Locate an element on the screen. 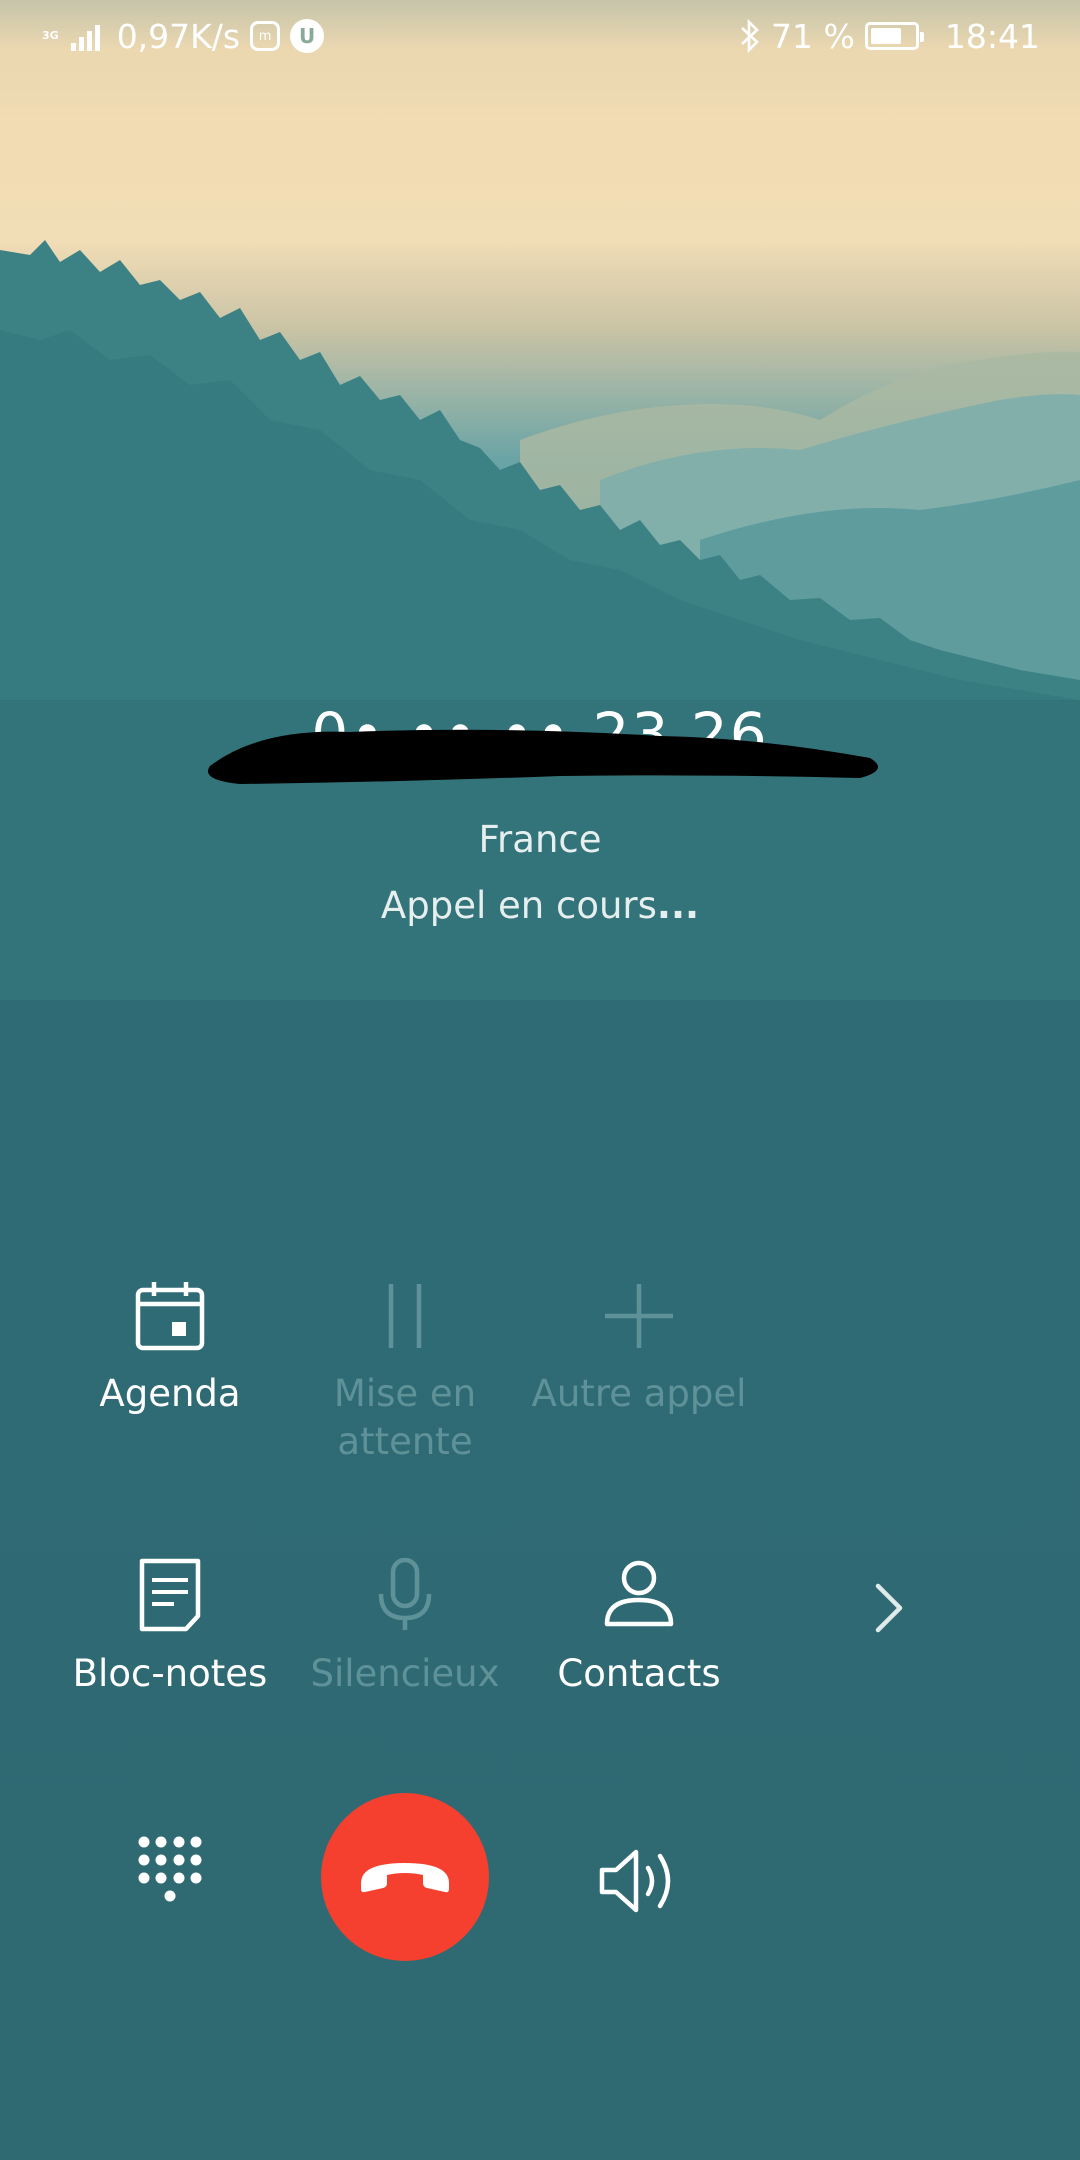 This screenshot has height=2160, width=1080. redaction-scribble is located at coordinates (543, 756).